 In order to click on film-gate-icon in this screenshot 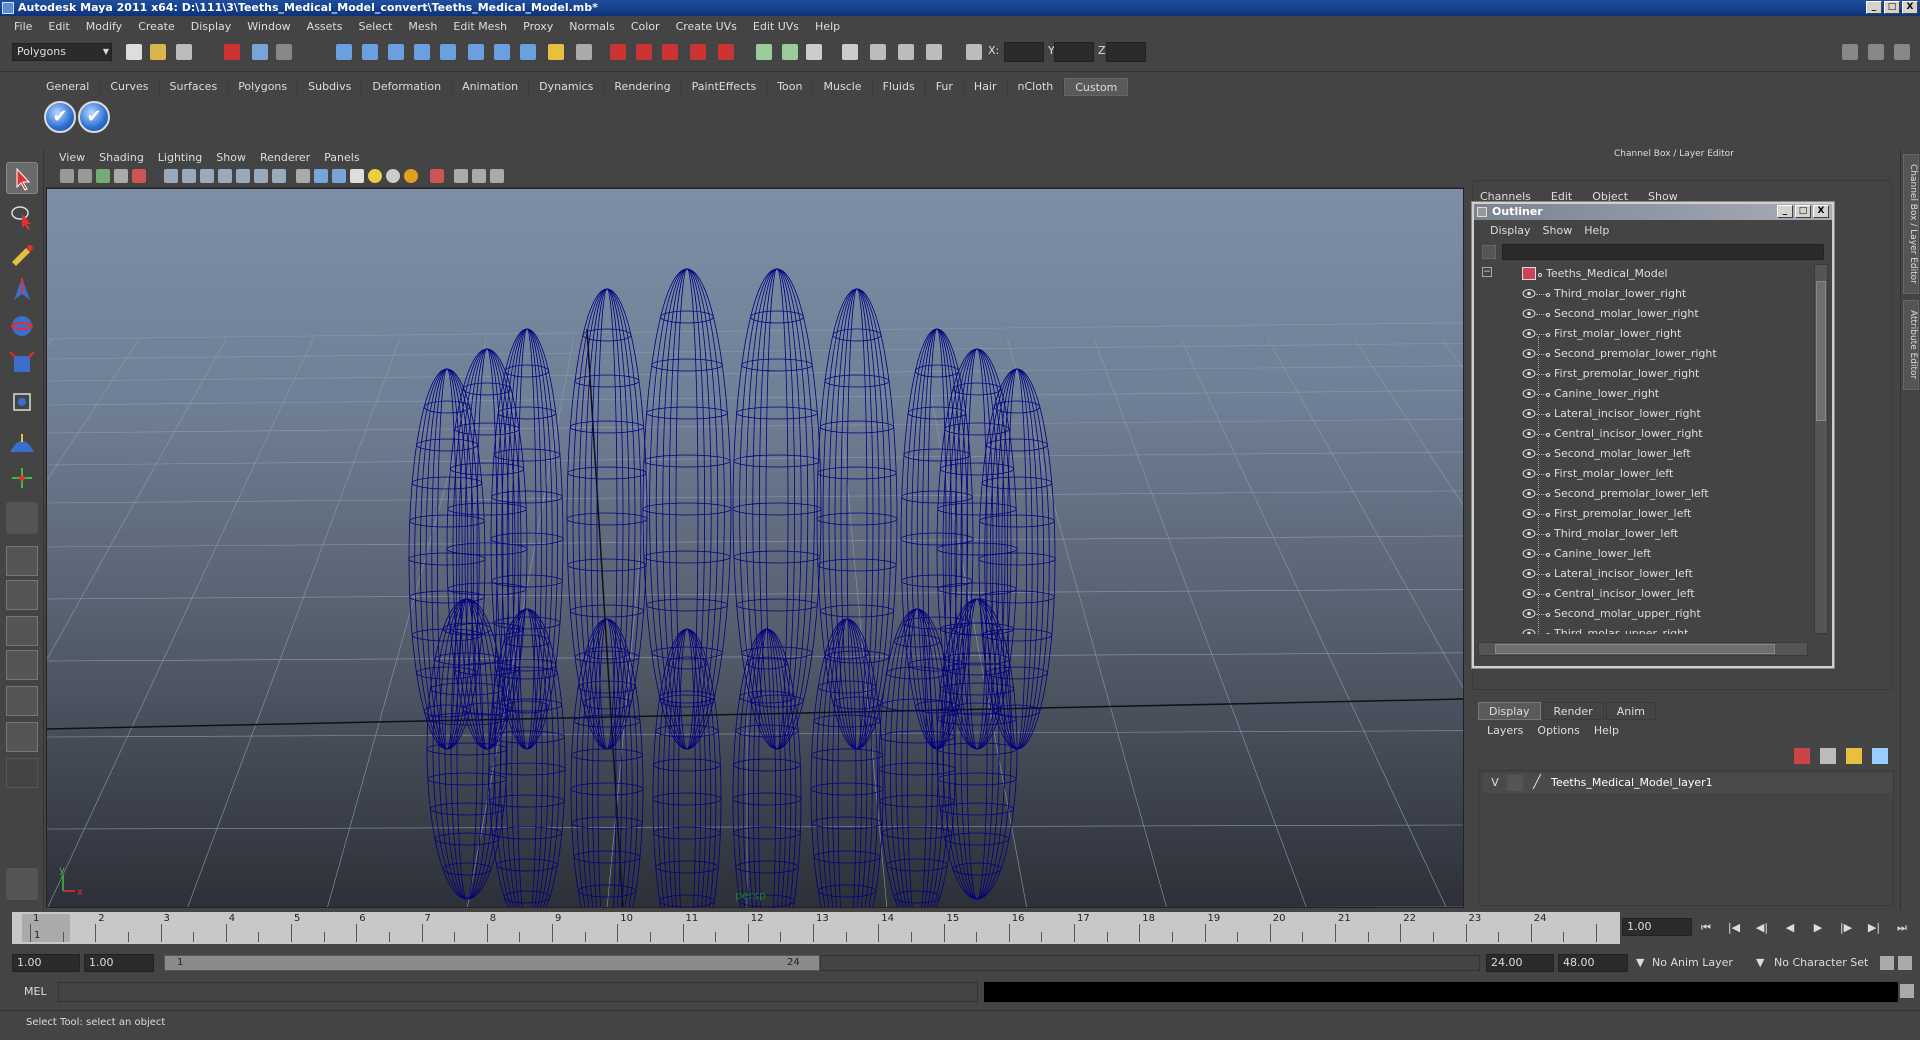, I will do `click(189, 176)`.